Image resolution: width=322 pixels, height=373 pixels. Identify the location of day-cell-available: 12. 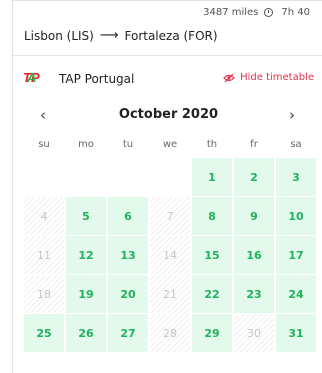
(86, 255).